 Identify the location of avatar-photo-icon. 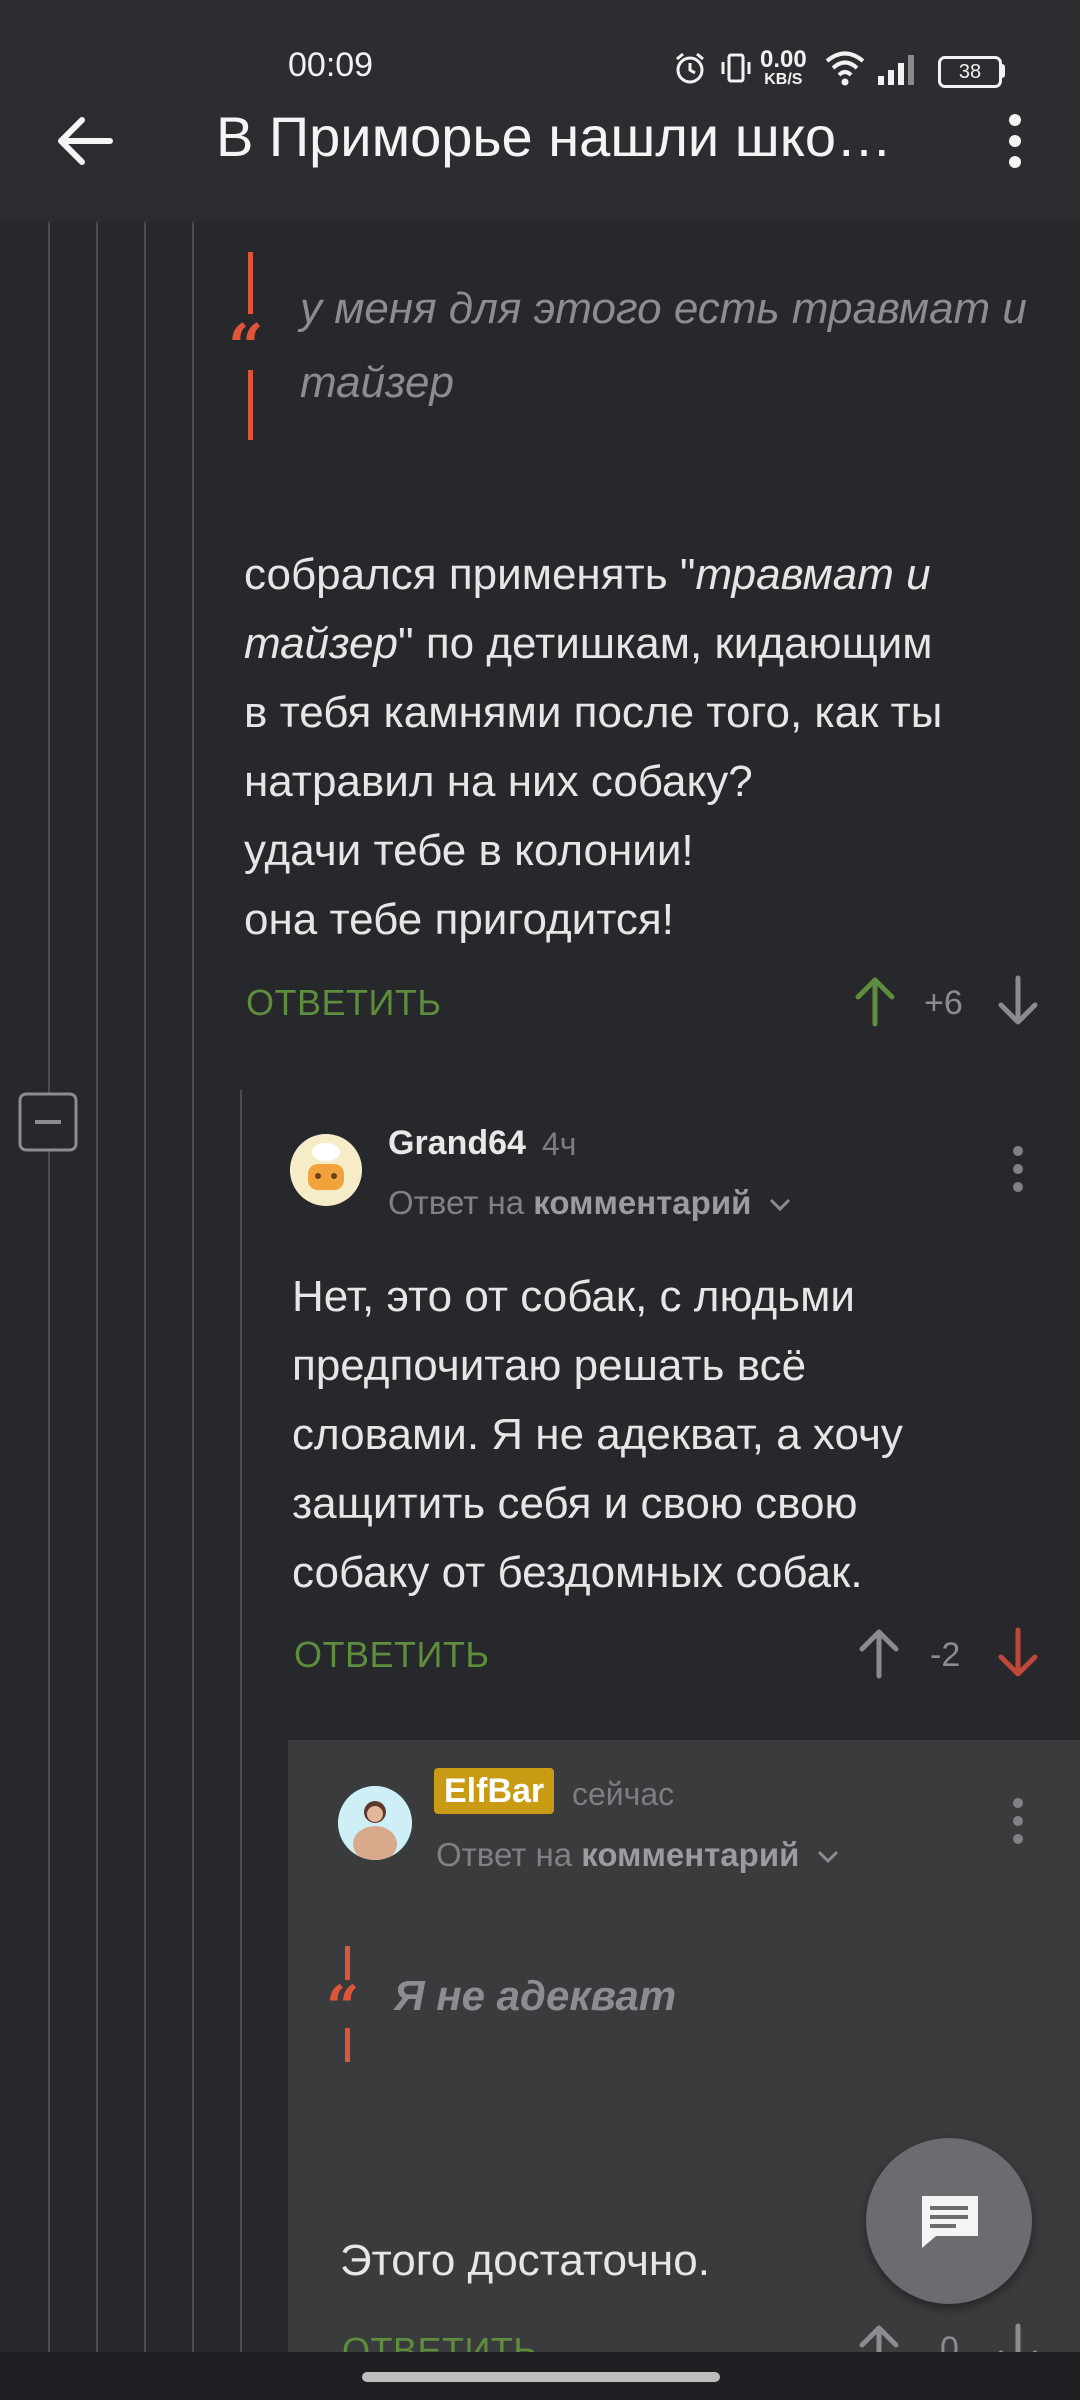
(375, 1823).